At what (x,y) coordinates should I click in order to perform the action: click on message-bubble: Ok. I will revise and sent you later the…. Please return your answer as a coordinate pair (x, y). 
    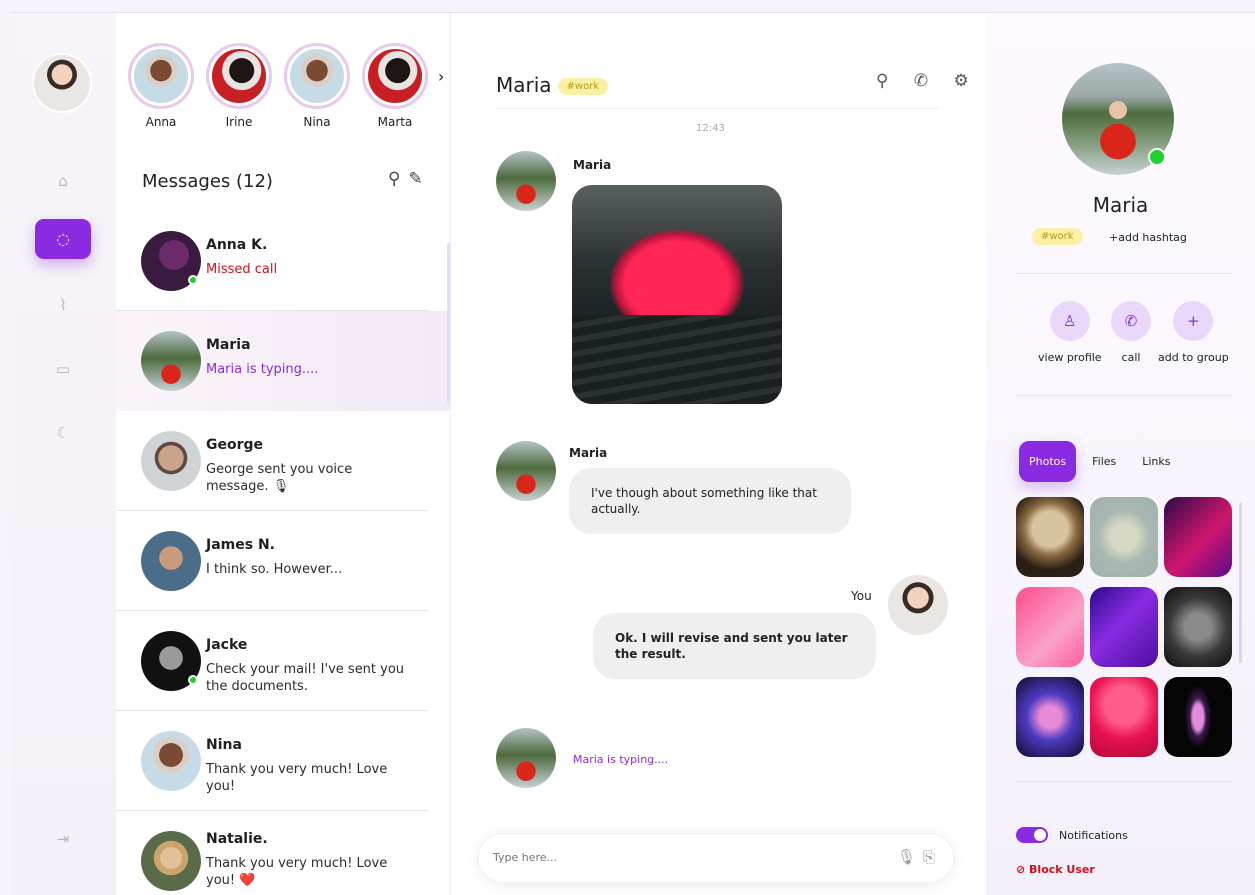
    Looking at the image, I should click on (734, 646).